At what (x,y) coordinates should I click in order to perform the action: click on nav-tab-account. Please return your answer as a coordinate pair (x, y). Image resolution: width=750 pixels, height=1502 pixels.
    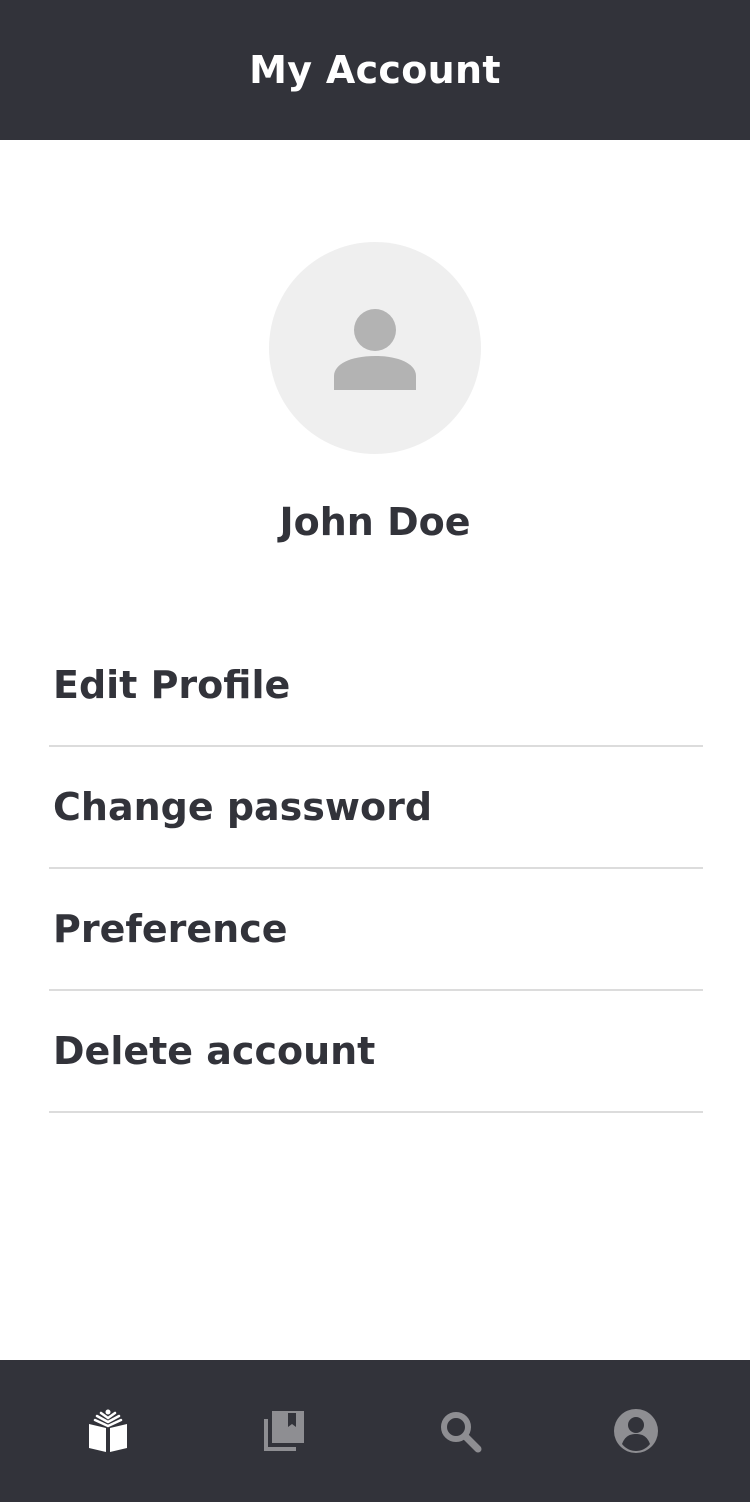
    Looking at the image, I should click on (636, 1431).